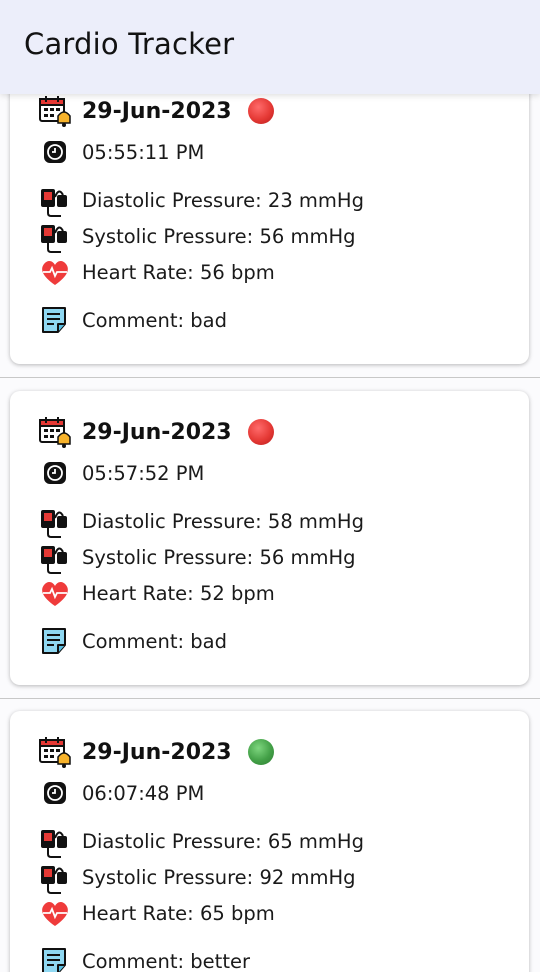  What do you see at coordinates (178, 272) in the screenshot?
I see `heart-rate: Heart Rate: 56 bpm` at bounding box center [178, 272].